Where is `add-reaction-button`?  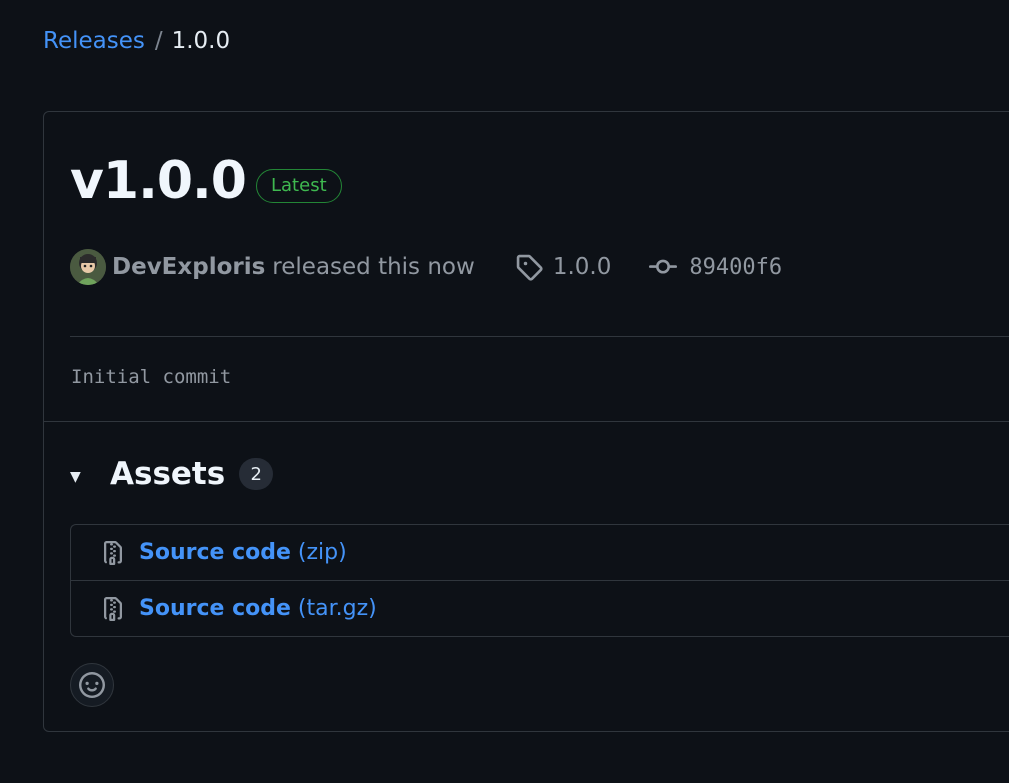 add-reaction-button is located at coordinates (92, 685).